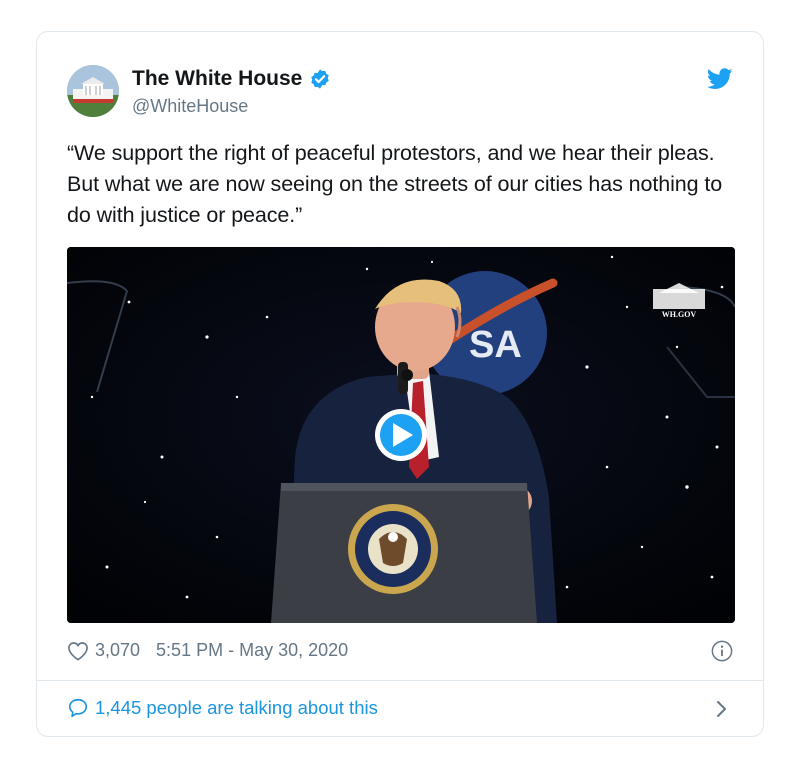 This screenshot has height=772, width=800. I want to click on timestamp: 5:51 PM - May 30, 2020, so click(252, 650).